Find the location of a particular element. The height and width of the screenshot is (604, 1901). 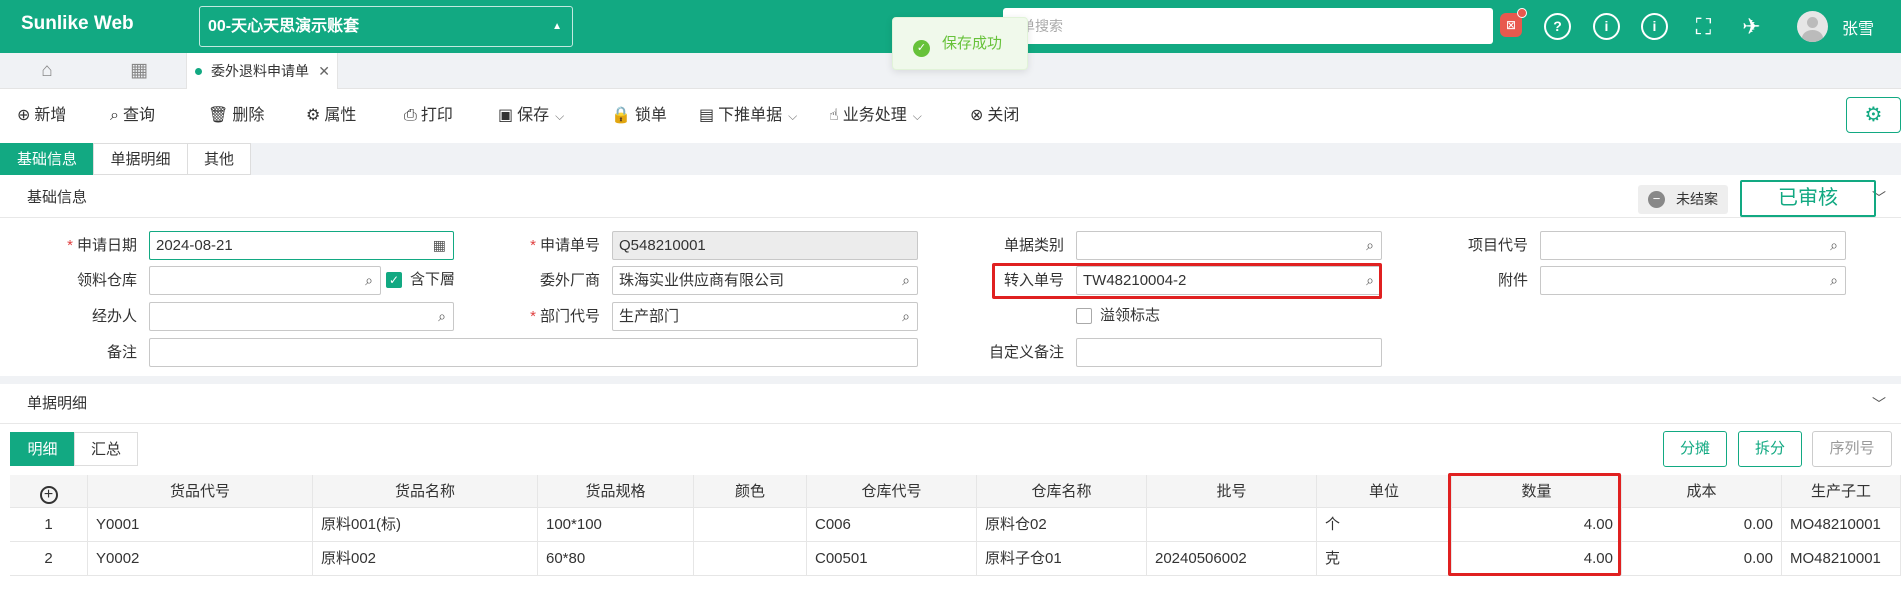

cell-batch: 20240506002 is located at coordinates (1232, 558).